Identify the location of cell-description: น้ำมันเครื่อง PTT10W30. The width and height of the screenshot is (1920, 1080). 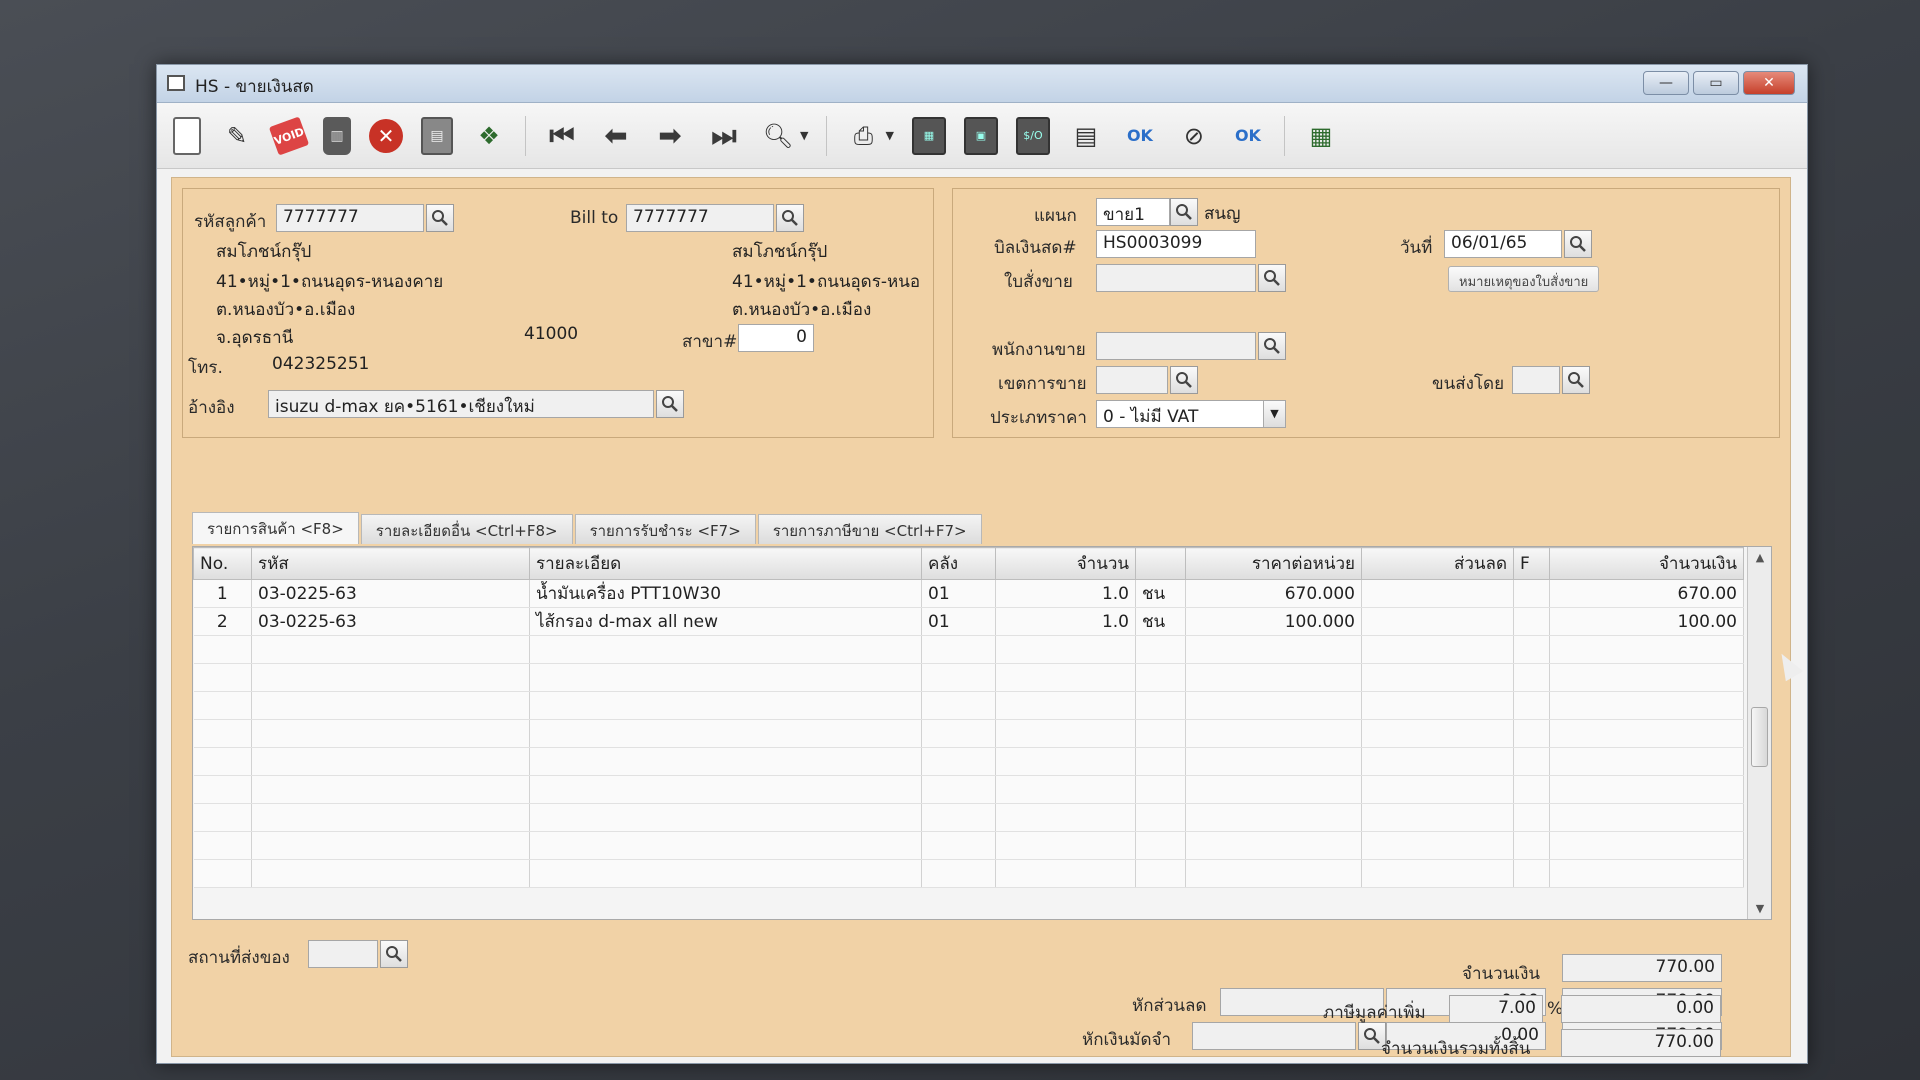
(725, 593).